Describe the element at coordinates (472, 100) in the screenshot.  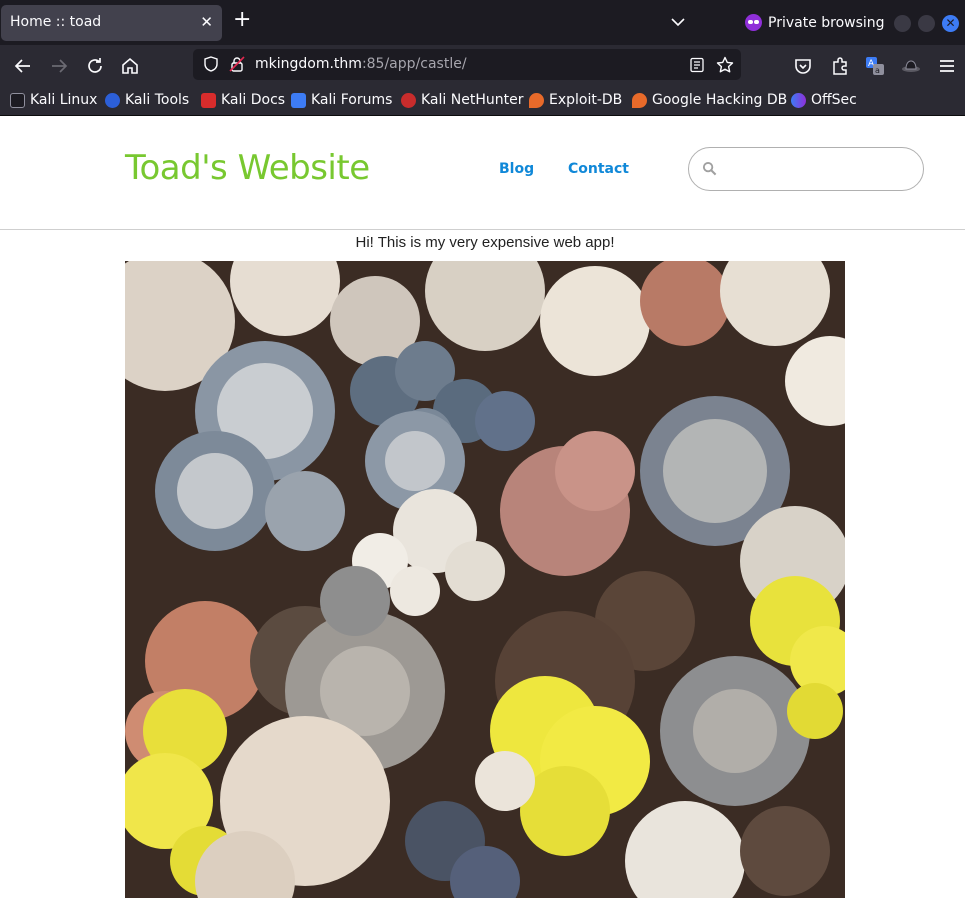
I see `bookmark-label: Kali NetHunter` at that location.